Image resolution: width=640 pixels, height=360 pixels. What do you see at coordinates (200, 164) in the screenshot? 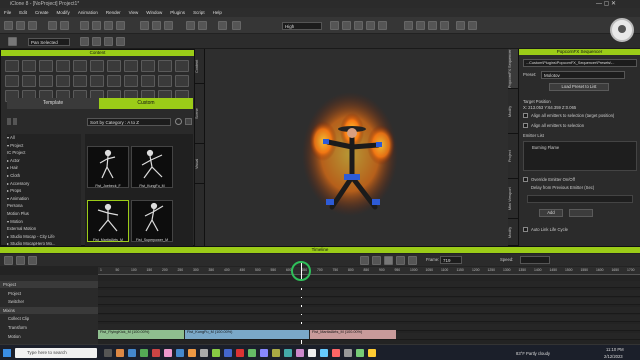
I see `vtab-visual: Visual` at bounding box center [200, 164].